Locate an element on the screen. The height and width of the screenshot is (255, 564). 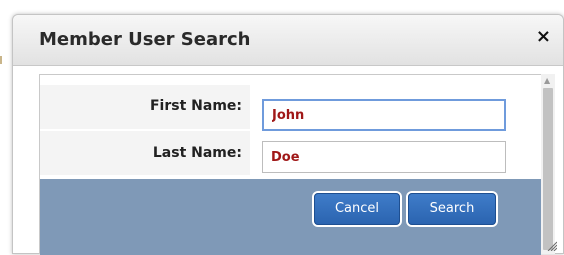
resize-grip-icon is located at coordinates (552, 246).